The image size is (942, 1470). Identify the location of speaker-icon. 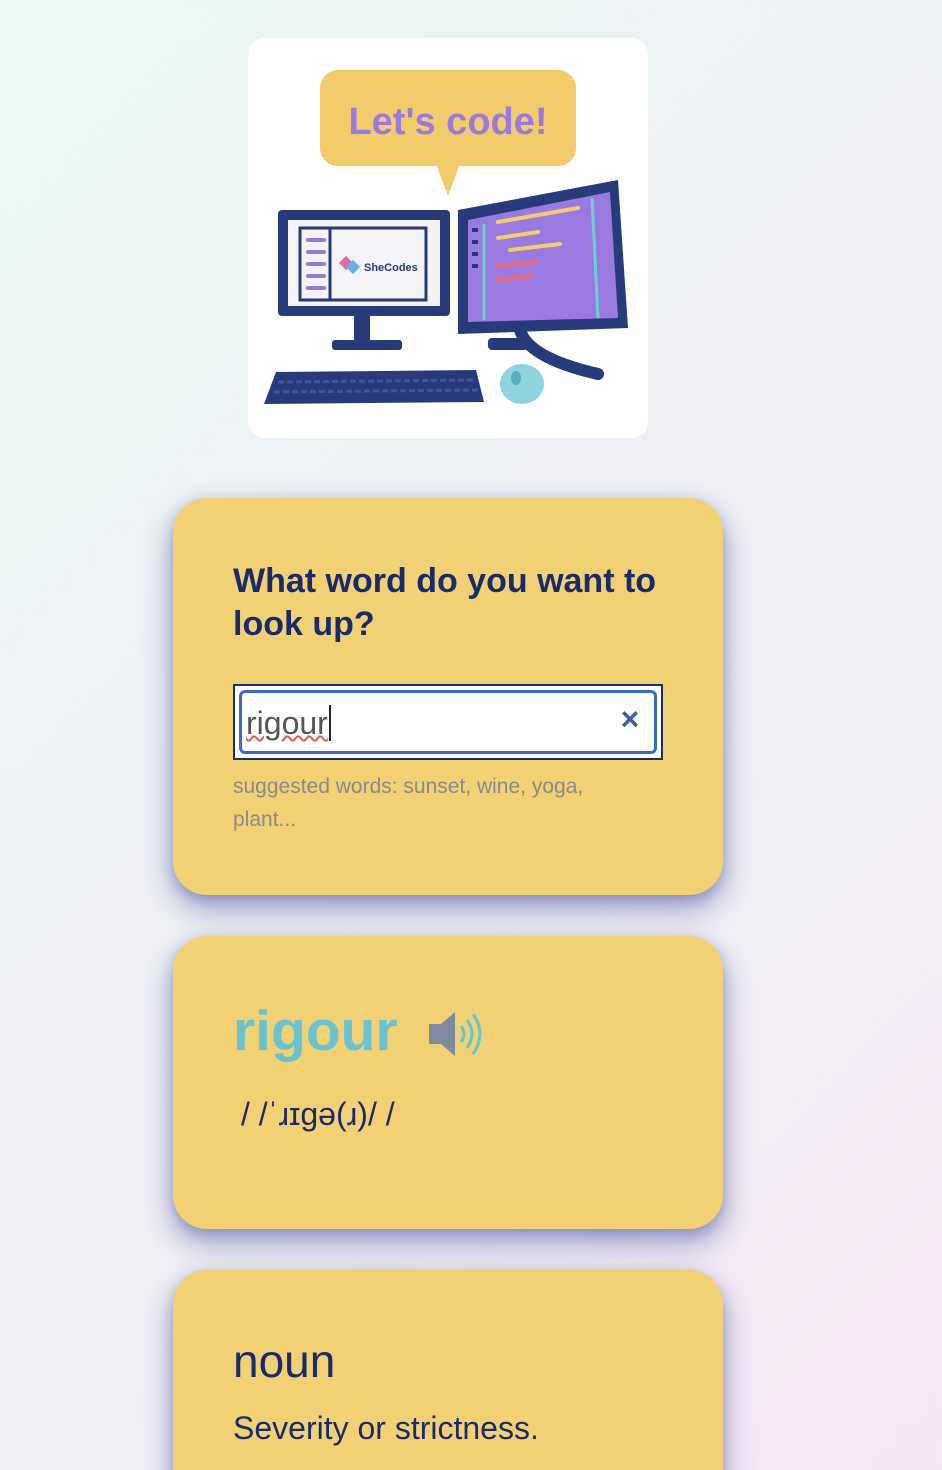
(455, 1034).